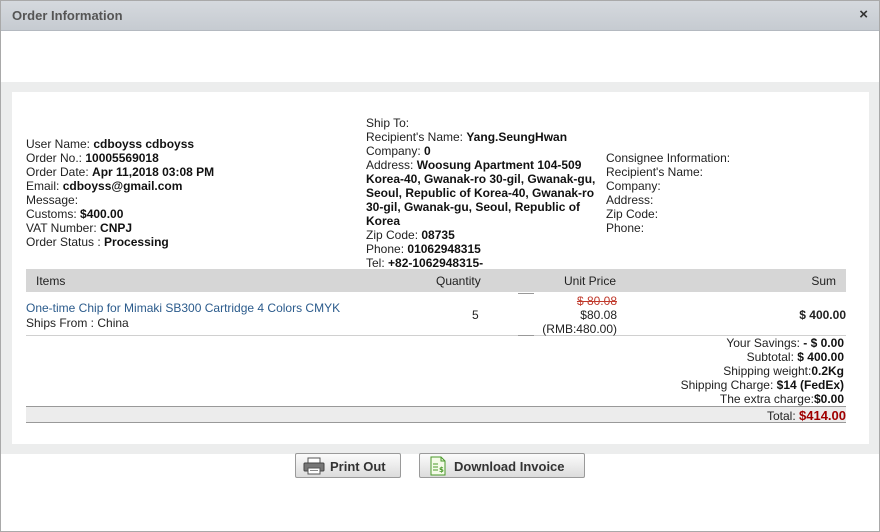 The width and height of the screenshot is (880, 532). What do you see at coordinates (358, 466) in the screenshot?
I see `print-out-label: Print Out` at bounding box center [358, 466].